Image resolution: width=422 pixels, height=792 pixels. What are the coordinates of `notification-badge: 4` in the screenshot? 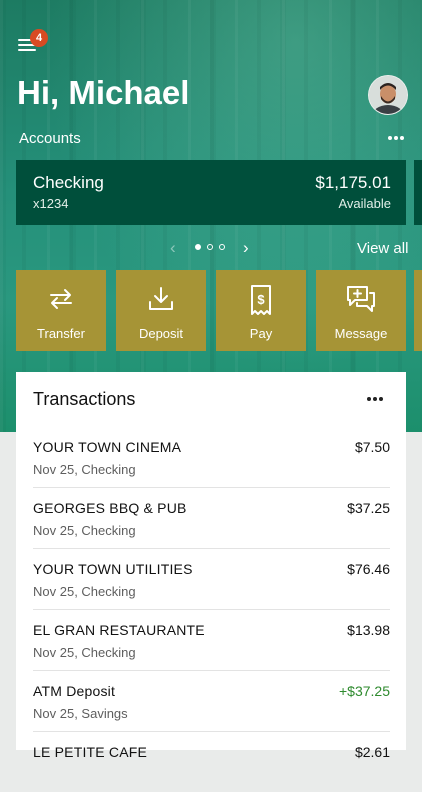 It's located at (39, 38).